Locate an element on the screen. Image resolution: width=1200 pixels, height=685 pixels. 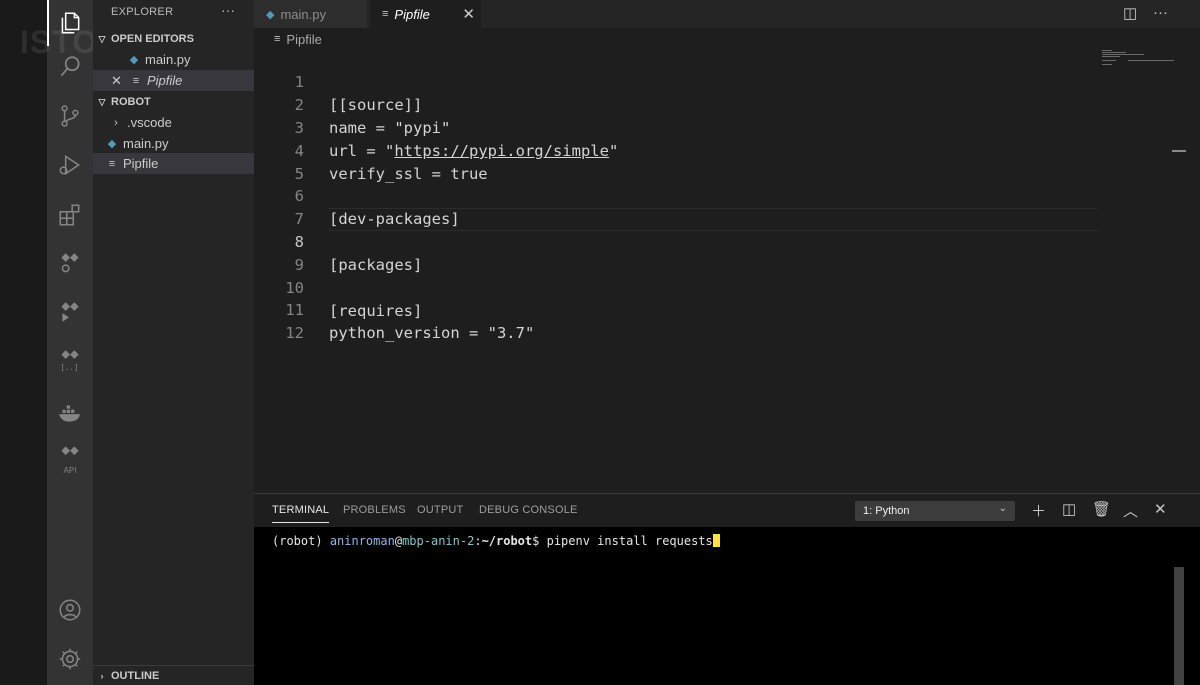
run-debug-icon is located at coordinates (70, 165).